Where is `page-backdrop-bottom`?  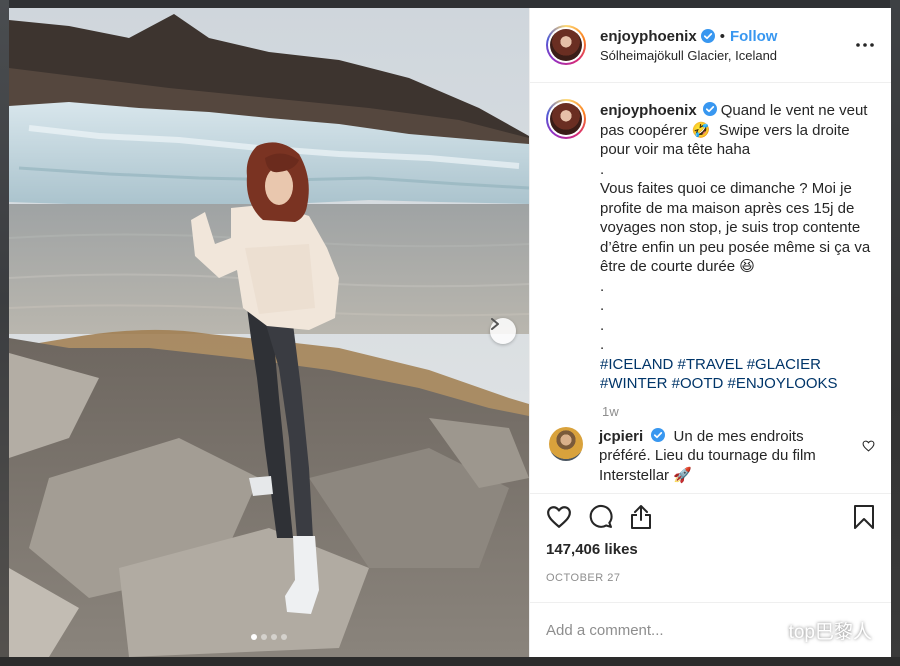
page-backdrop-bottom is located at coordinates (450, 661).